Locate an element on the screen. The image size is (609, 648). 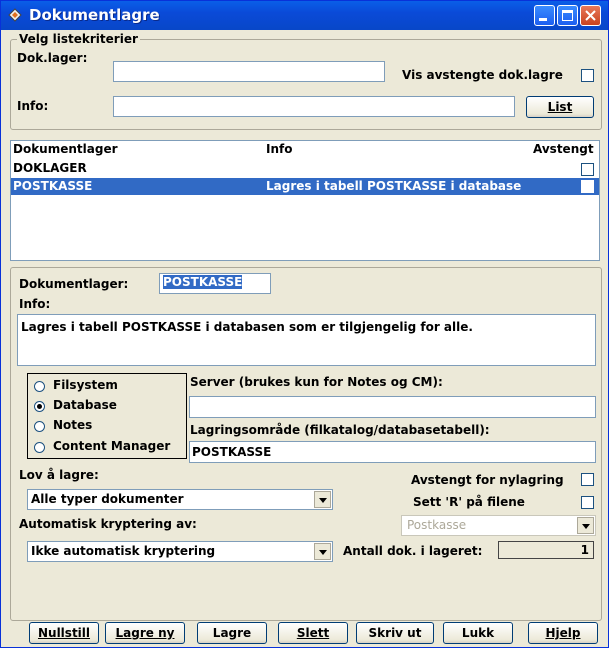
radio-content-manager-label: Content Manager is located at coordinates (111, 446).